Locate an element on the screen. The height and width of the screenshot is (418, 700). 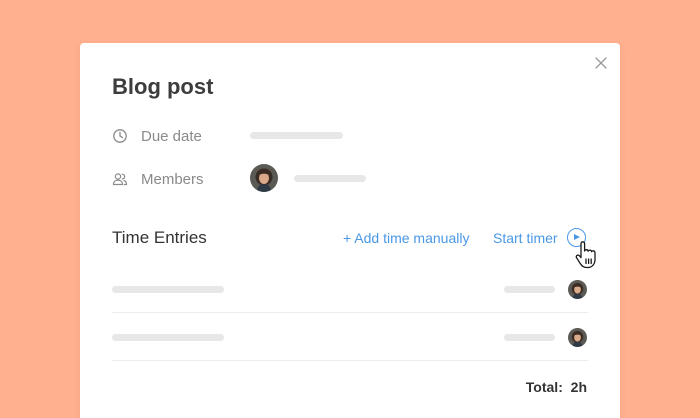
total-time: Total: 2h is located at coordinates (556, 387).